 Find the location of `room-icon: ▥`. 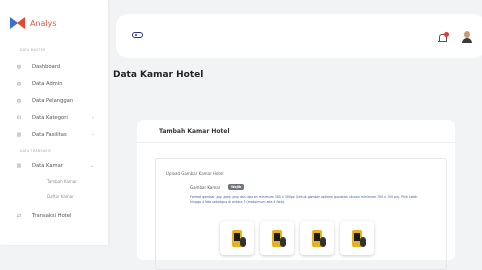

room-icon: ▥ is located at coordinates (19, 166).